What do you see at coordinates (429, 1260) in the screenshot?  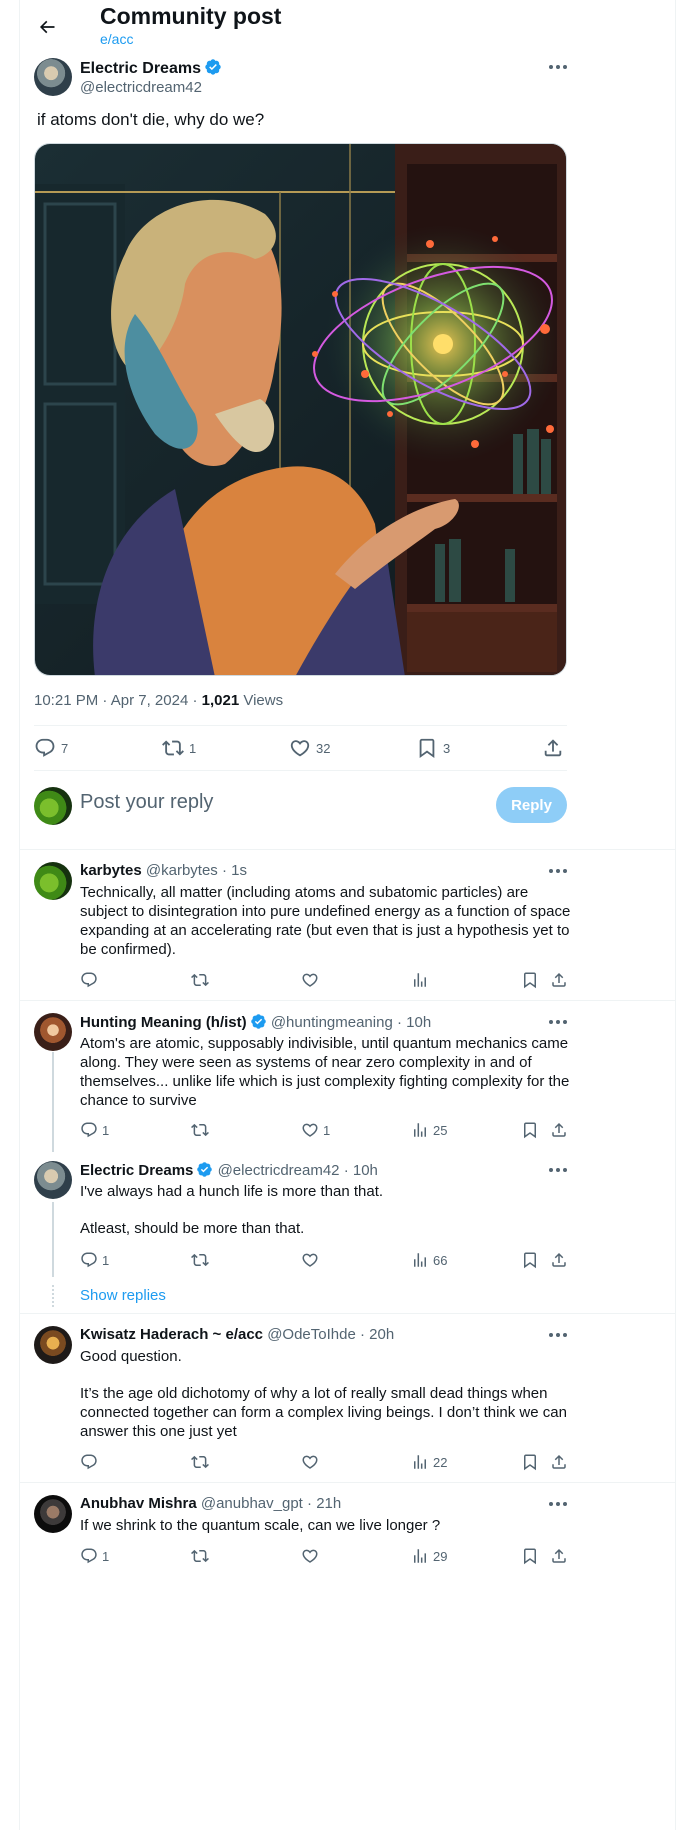 I see `views-button: 66` at bounding box center [429, 1260].